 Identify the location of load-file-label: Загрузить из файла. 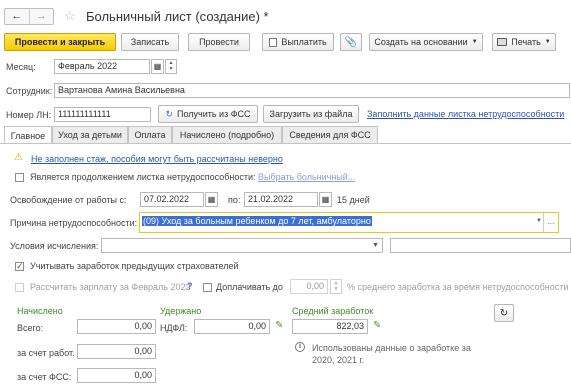
(311, 114).